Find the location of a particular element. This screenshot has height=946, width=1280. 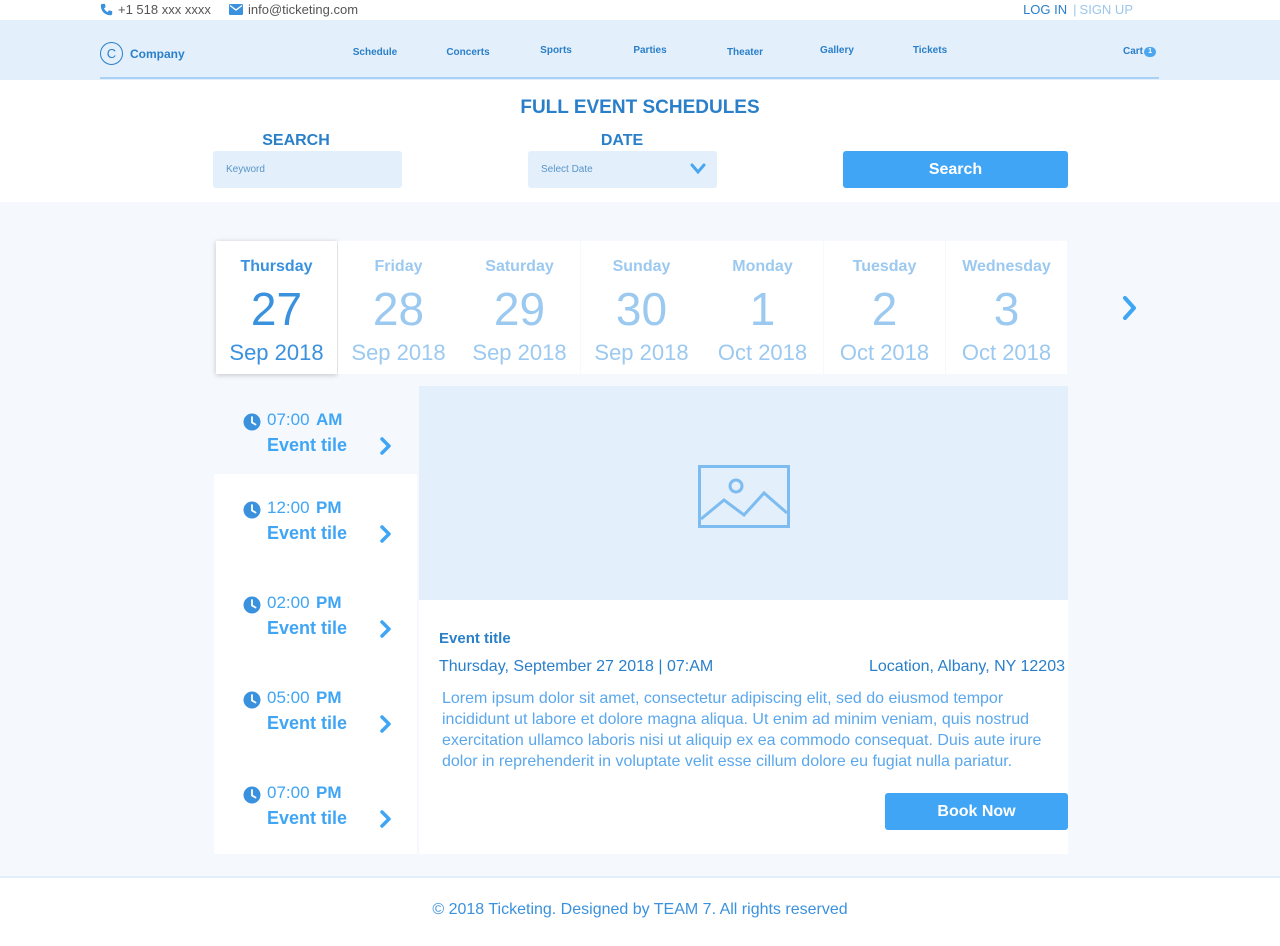

date-placeholder: Select Date is located at coordinates (567, 169).